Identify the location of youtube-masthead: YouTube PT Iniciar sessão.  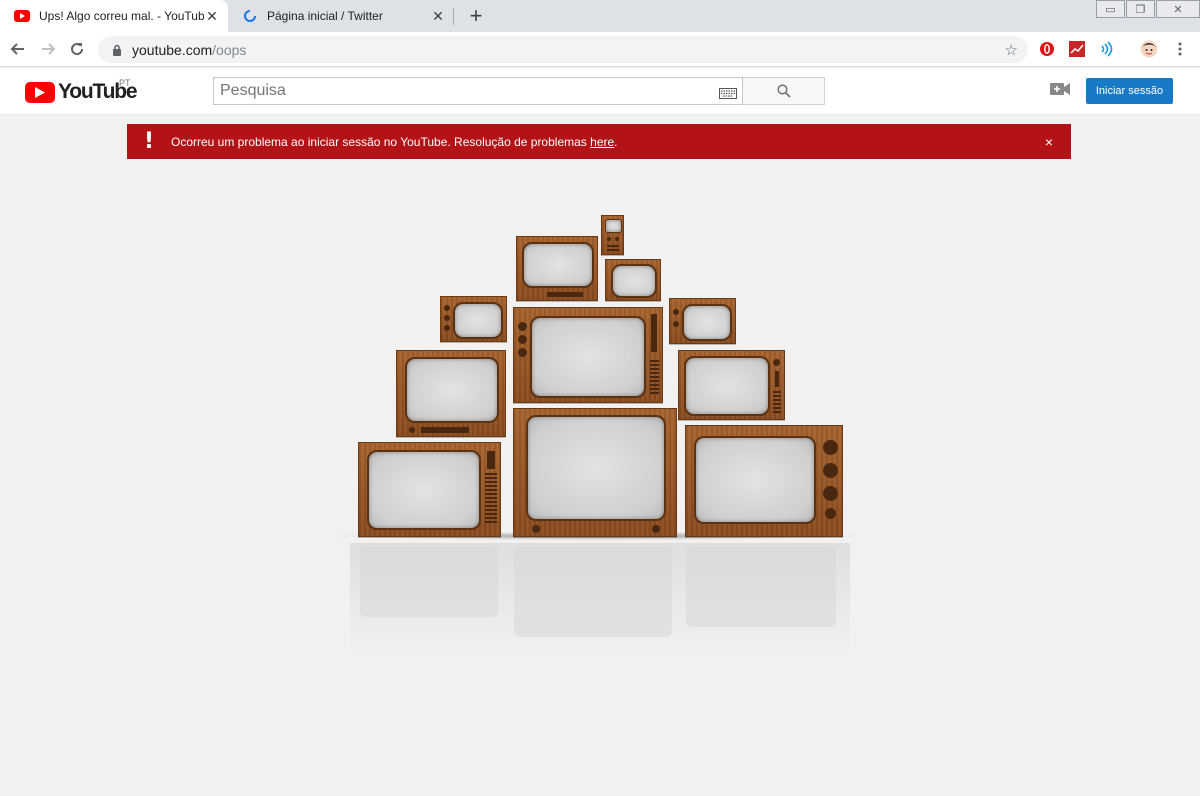
(600, 91).